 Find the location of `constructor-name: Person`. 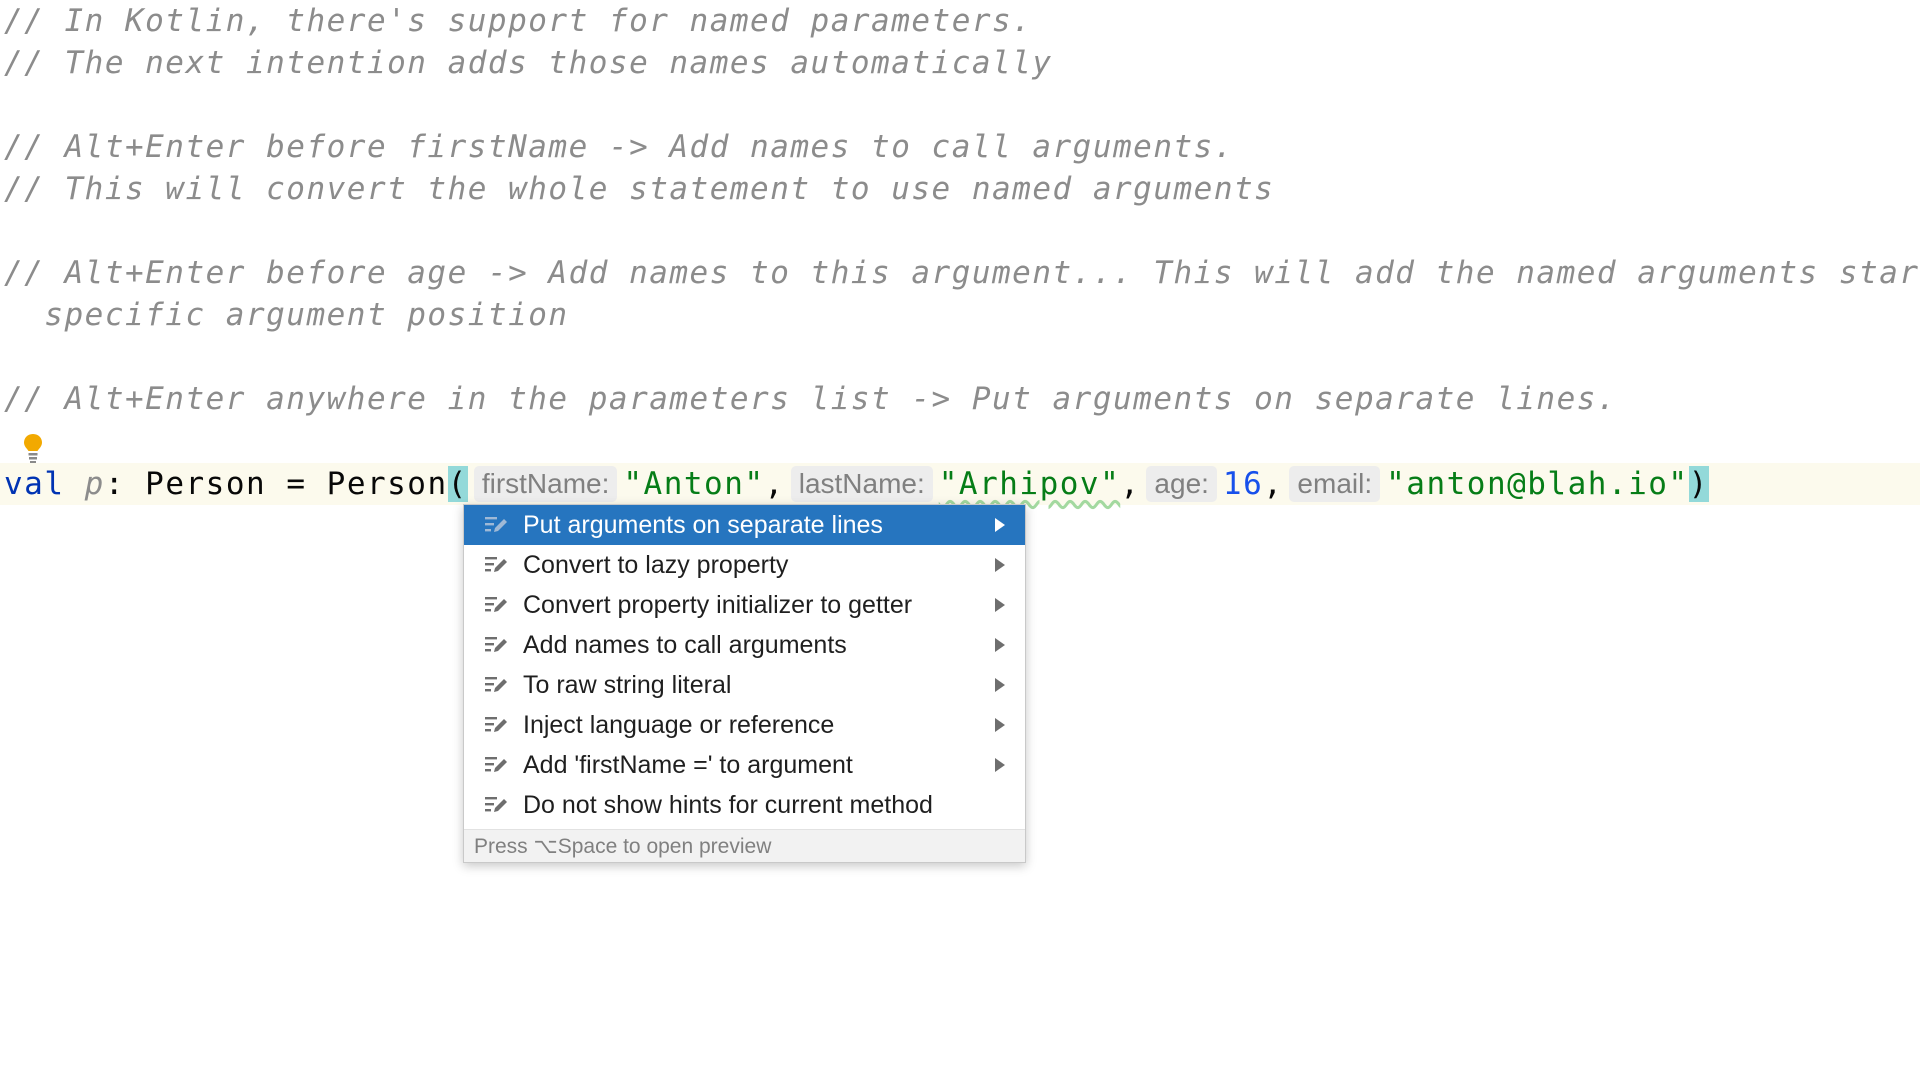

constructor-name: Person is located at coordinates (387, 484).